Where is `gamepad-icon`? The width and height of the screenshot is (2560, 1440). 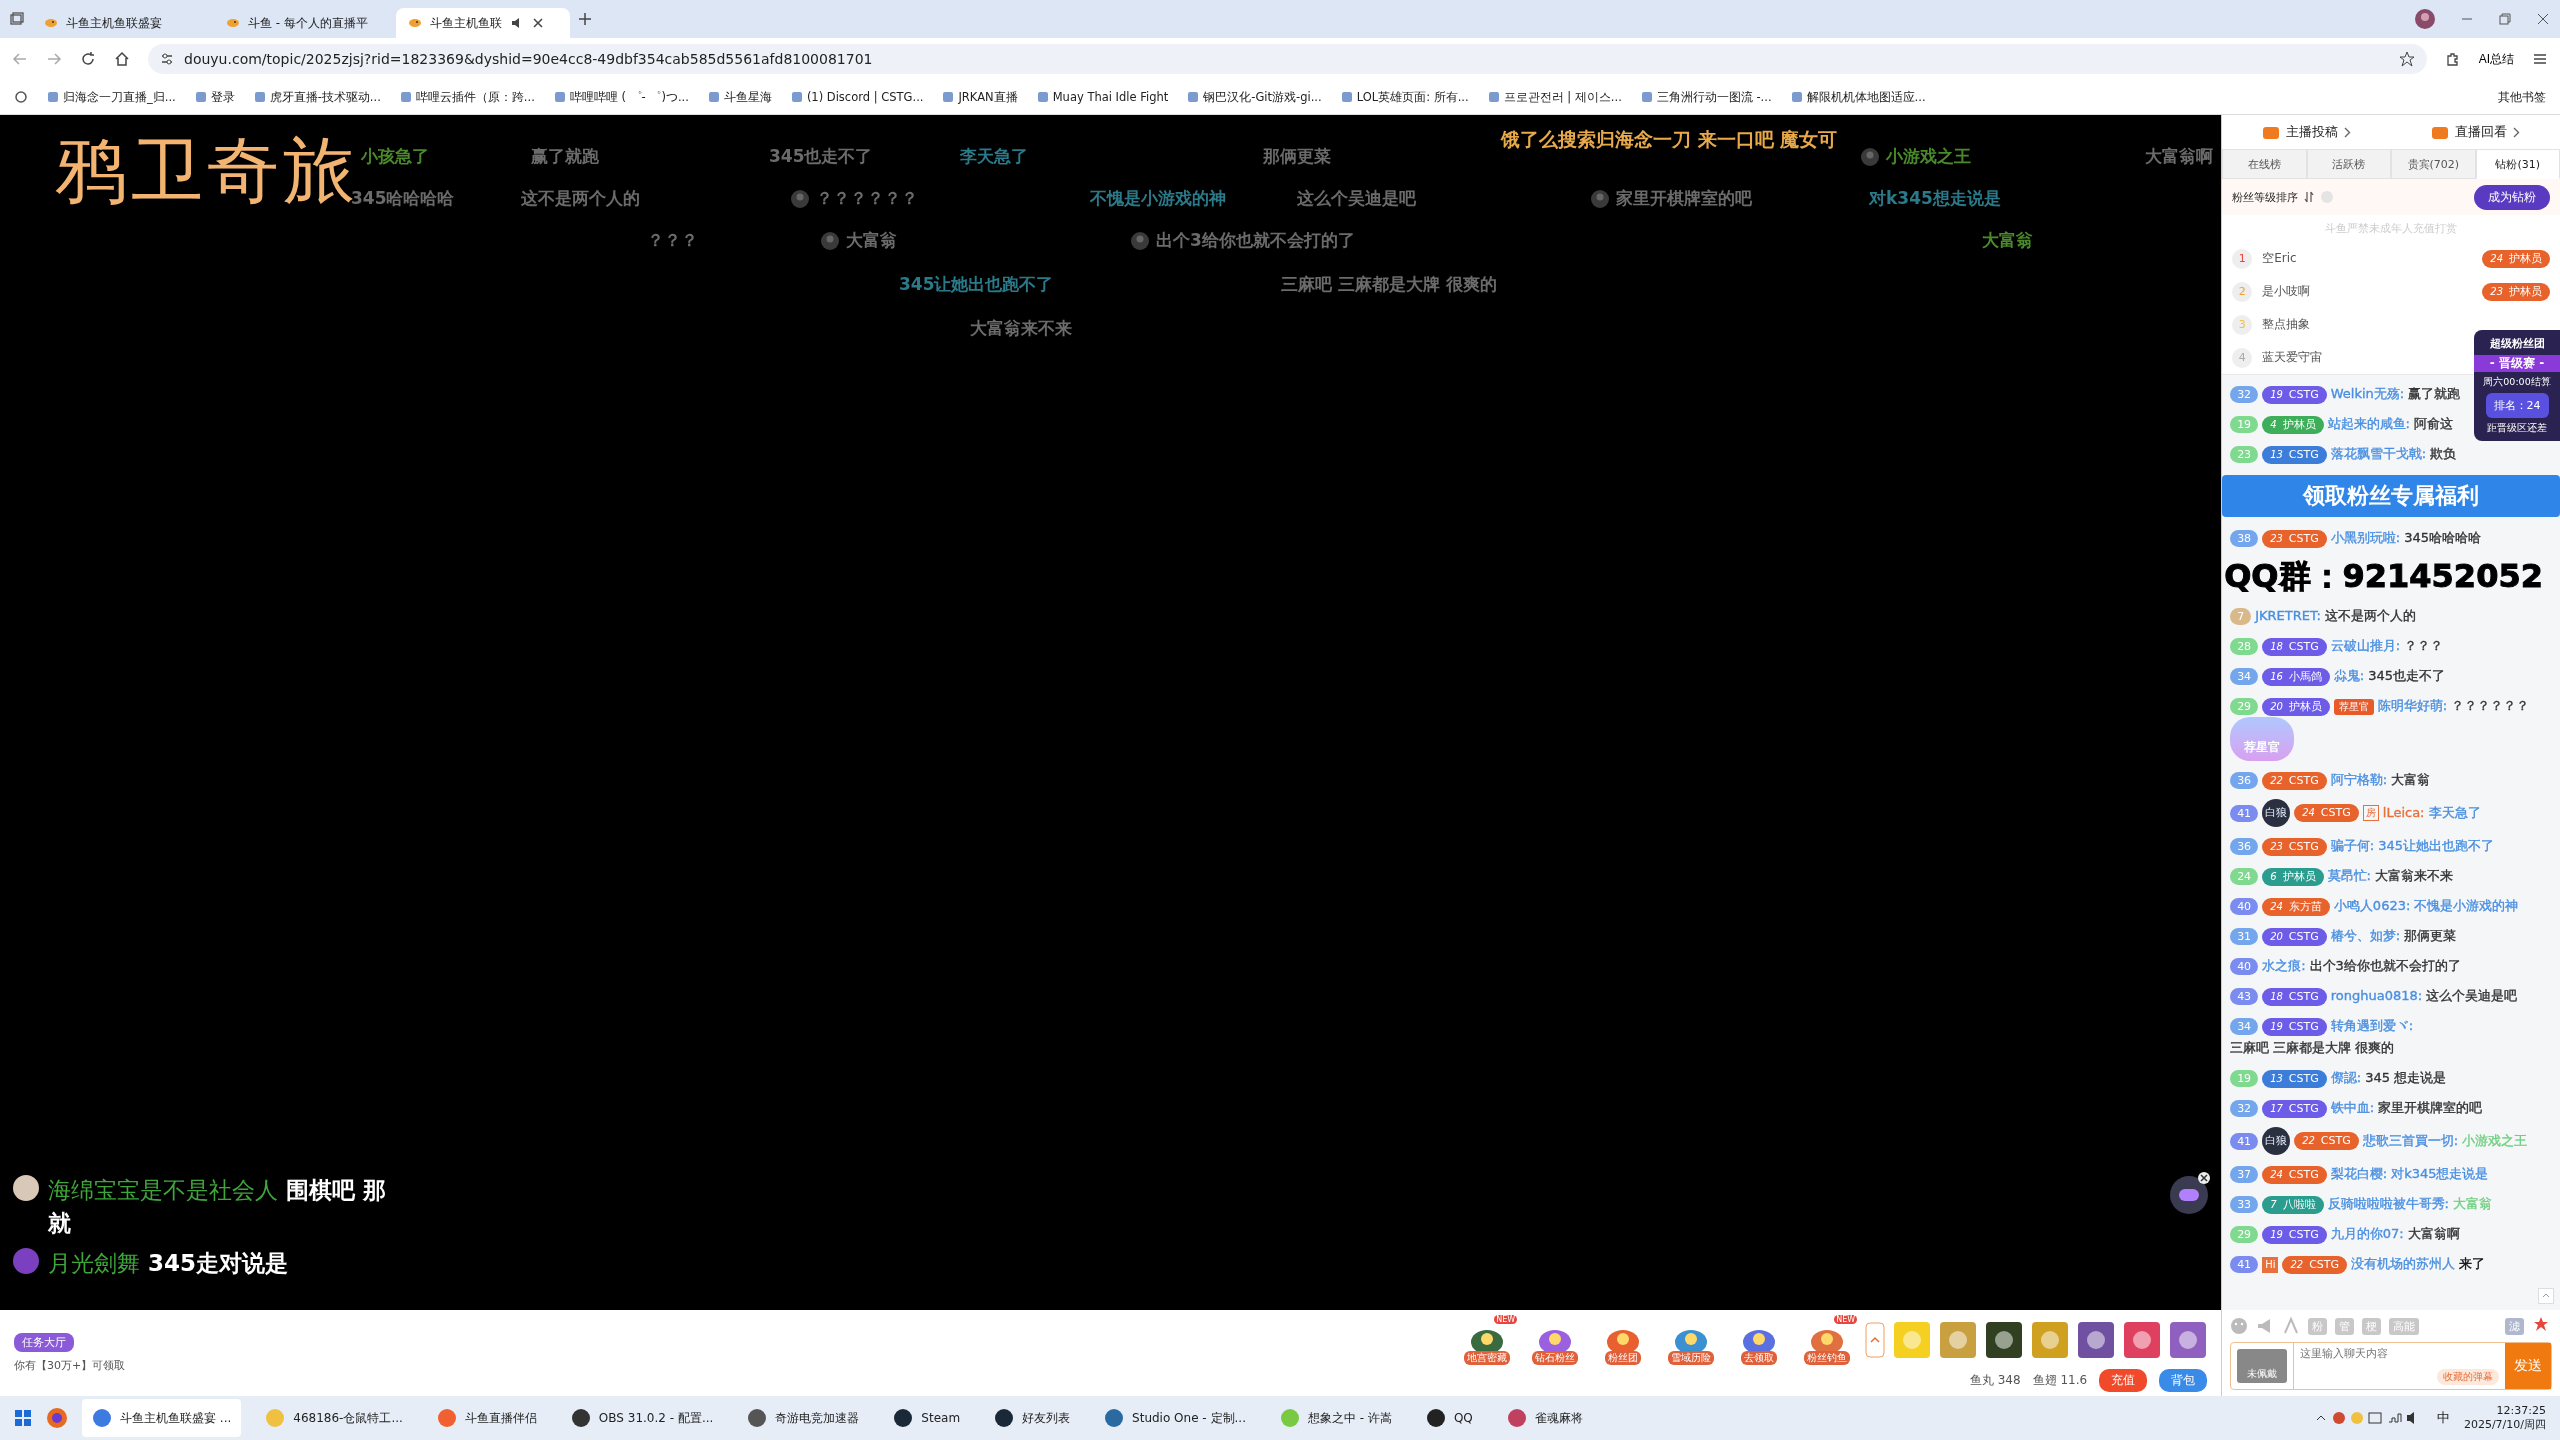 gamepad-icon is located at coordinates (2189, 1193).